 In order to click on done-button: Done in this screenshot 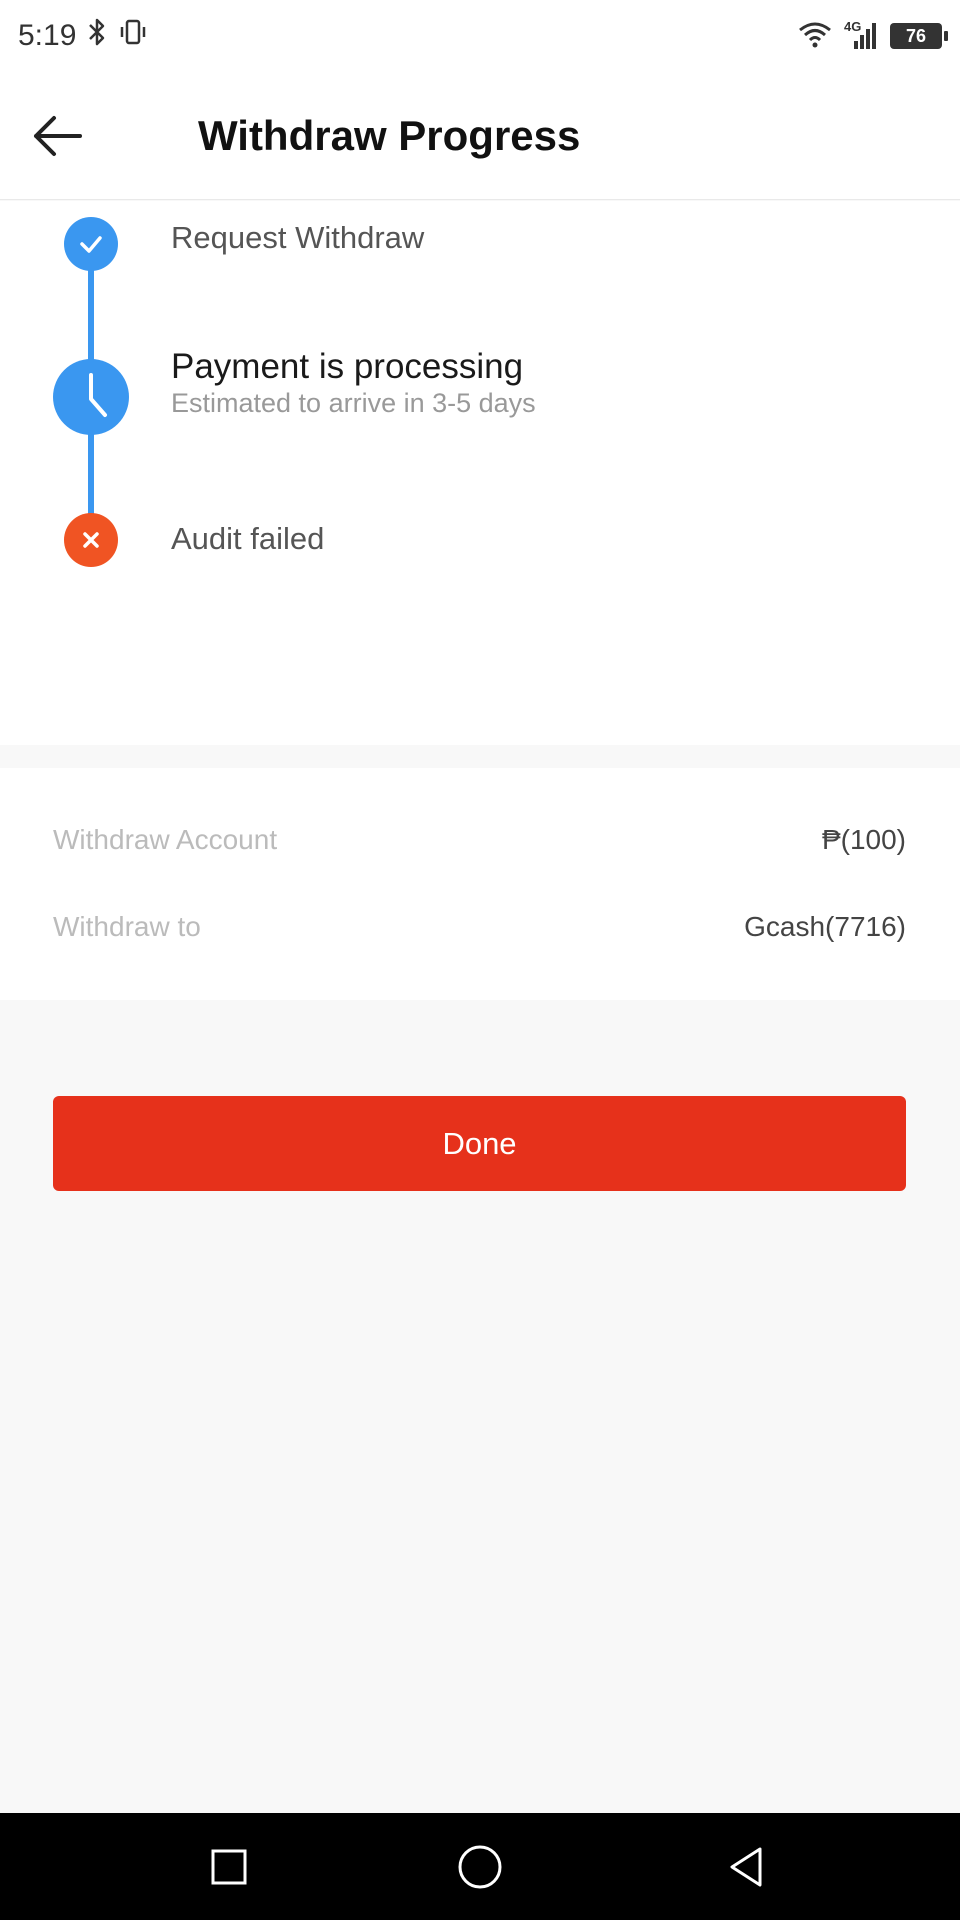, I will do `click(479, 1143)`.